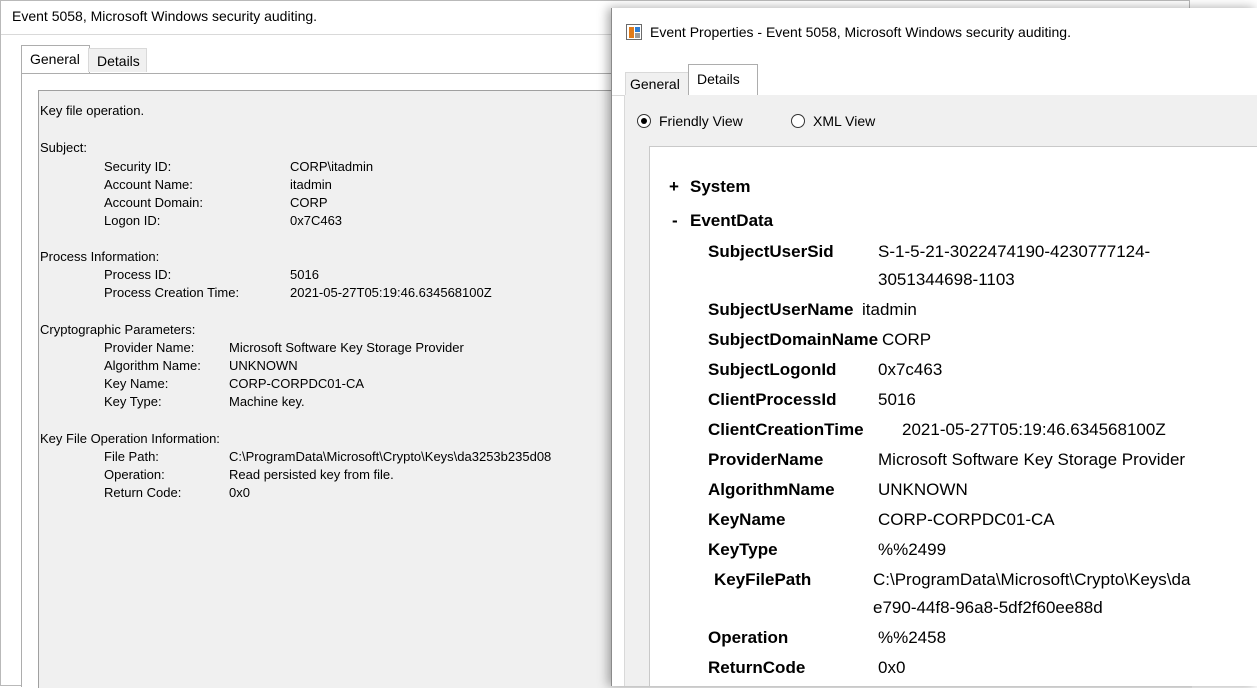  Describe the element at coordinates (743, 549) in the screenshot. I see `field-name: KeyType` at that location.